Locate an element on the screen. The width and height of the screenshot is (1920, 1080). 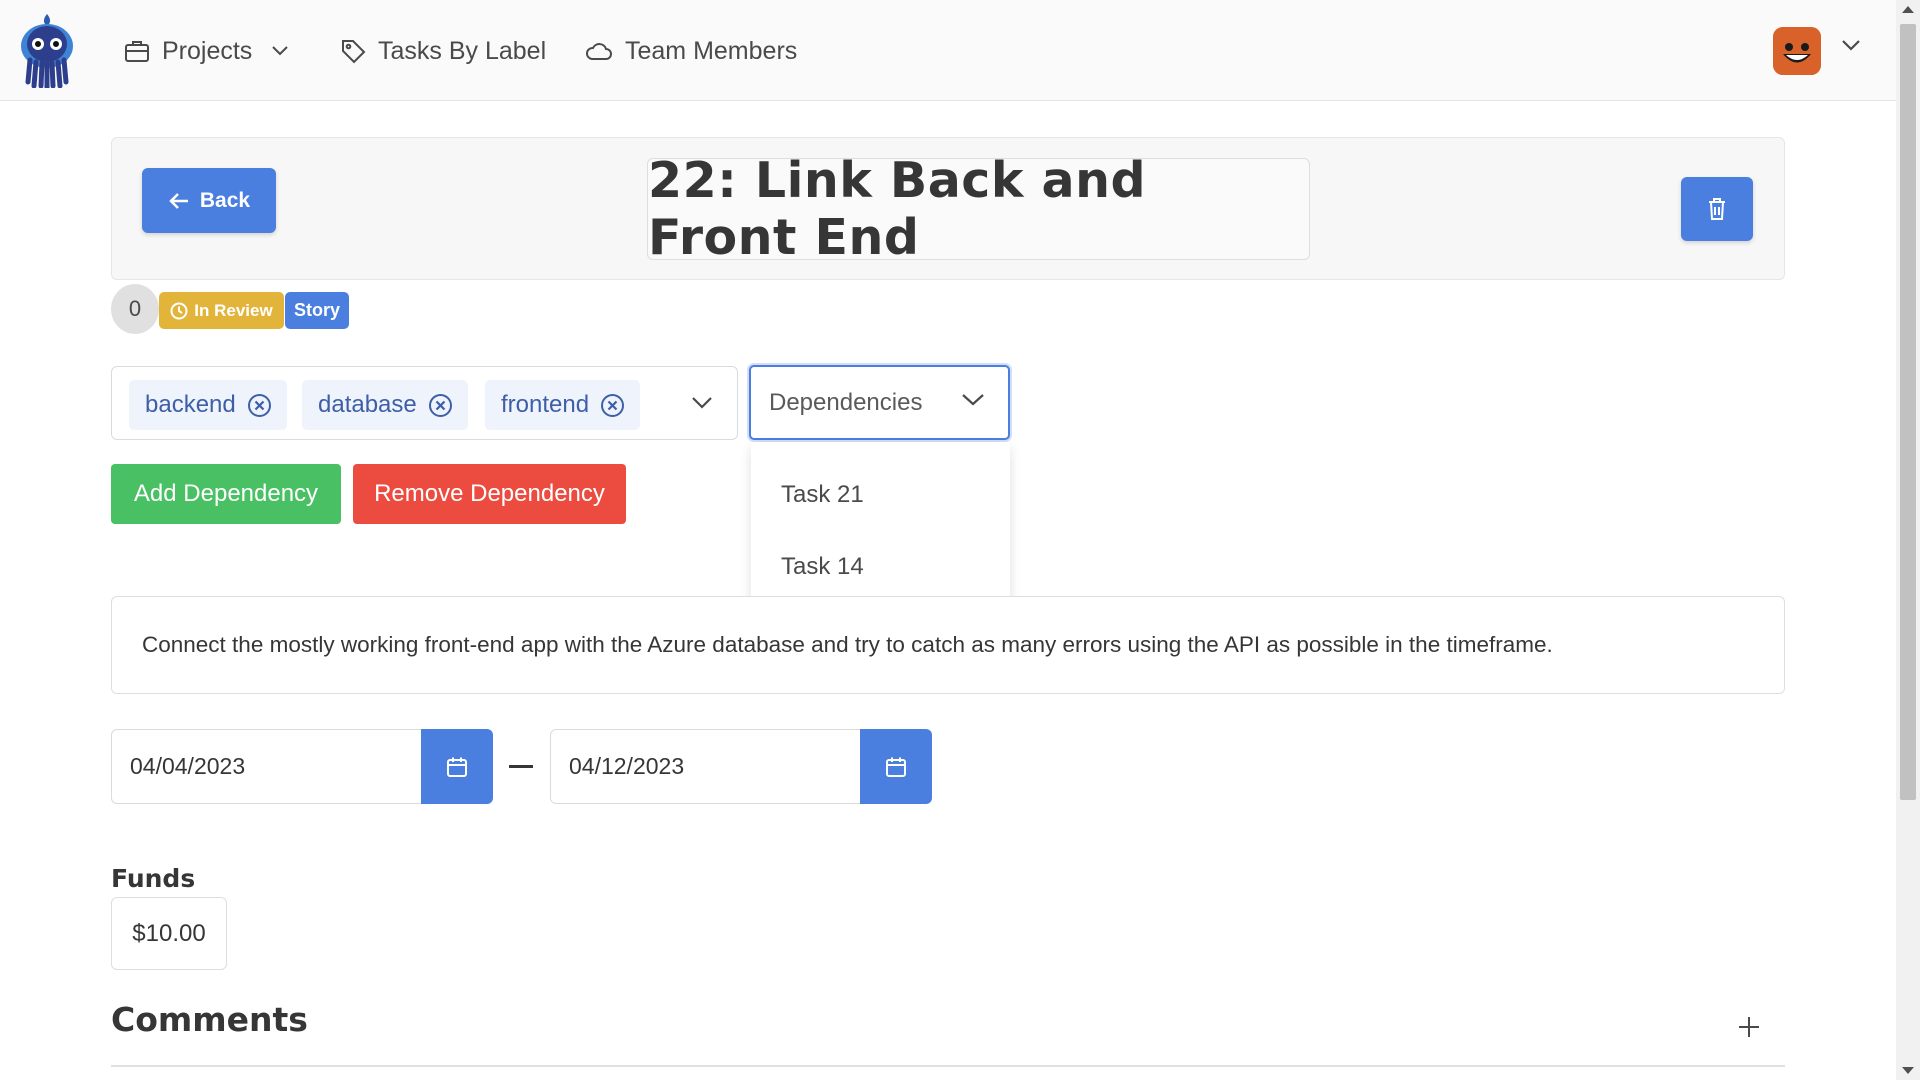
dependency-option: Task 21 is located at coordinates (822, 495).